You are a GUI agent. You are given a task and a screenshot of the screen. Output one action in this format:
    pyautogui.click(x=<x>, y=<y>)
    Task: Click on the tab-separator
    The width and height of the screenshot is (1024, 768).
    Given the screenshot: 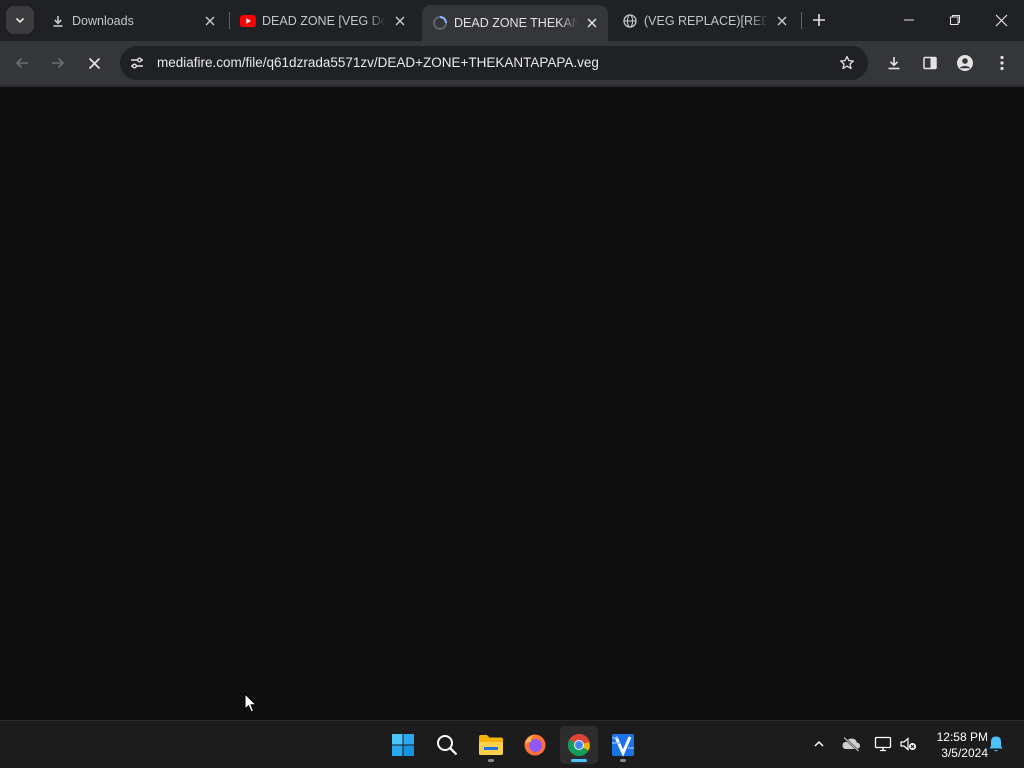 What is the action you would take?
    pyautogui.click(x=801, y=20)
    